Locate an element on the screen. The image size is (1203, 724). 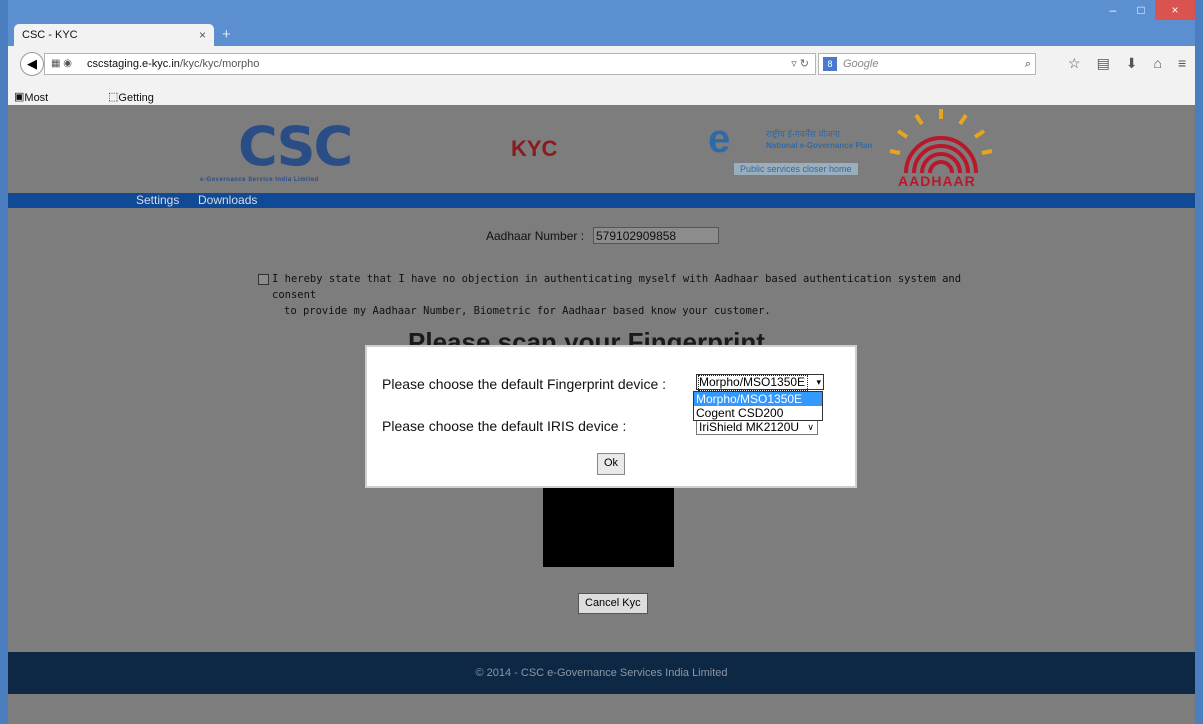
option-morpho: Morpho/MSO1350E is located at coordinates (758, 399).